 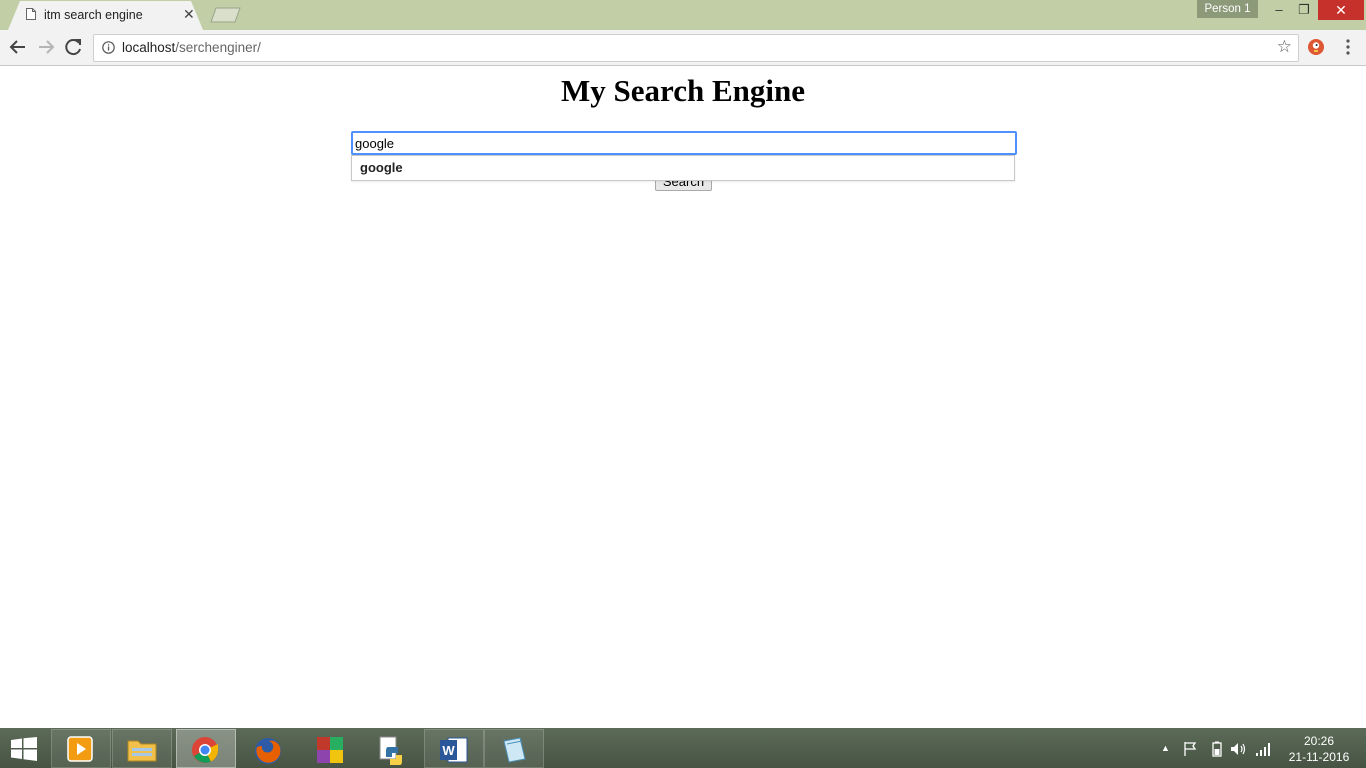 I want to click on restore-button: ❐, so click(x=1304, y=10).